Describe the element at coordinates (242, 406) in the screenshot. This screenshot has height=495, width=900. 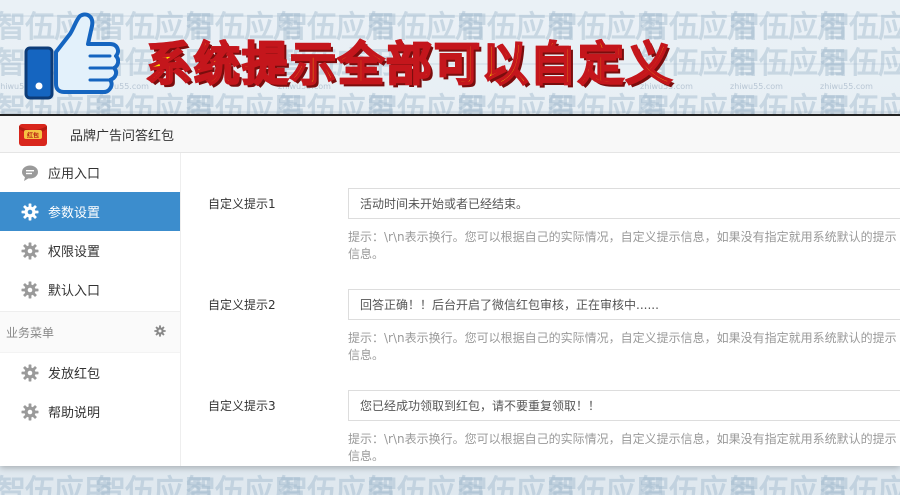
I see `field-label: 自定义提示3` at that location.